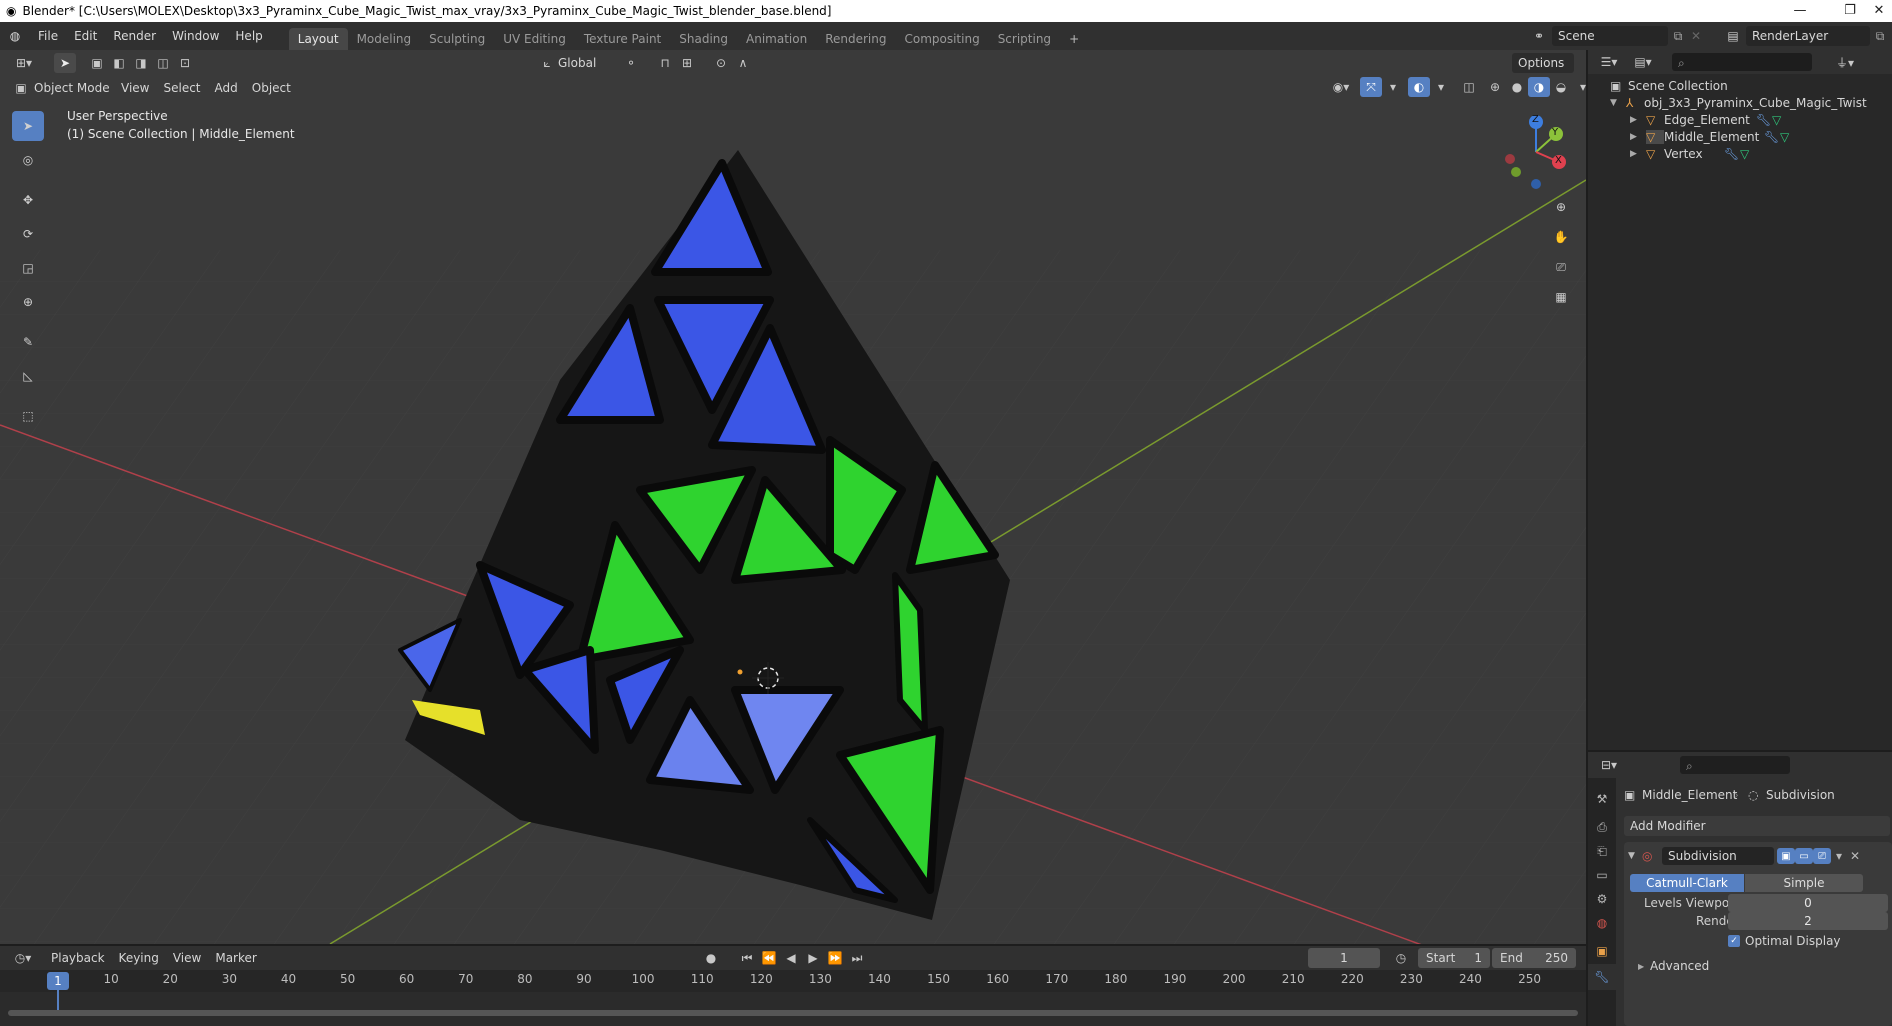  What do you see at coordinates (1543, 63) in the screenshot?
I see `options-dropdown: Options` at bounding box center [1543, 63].